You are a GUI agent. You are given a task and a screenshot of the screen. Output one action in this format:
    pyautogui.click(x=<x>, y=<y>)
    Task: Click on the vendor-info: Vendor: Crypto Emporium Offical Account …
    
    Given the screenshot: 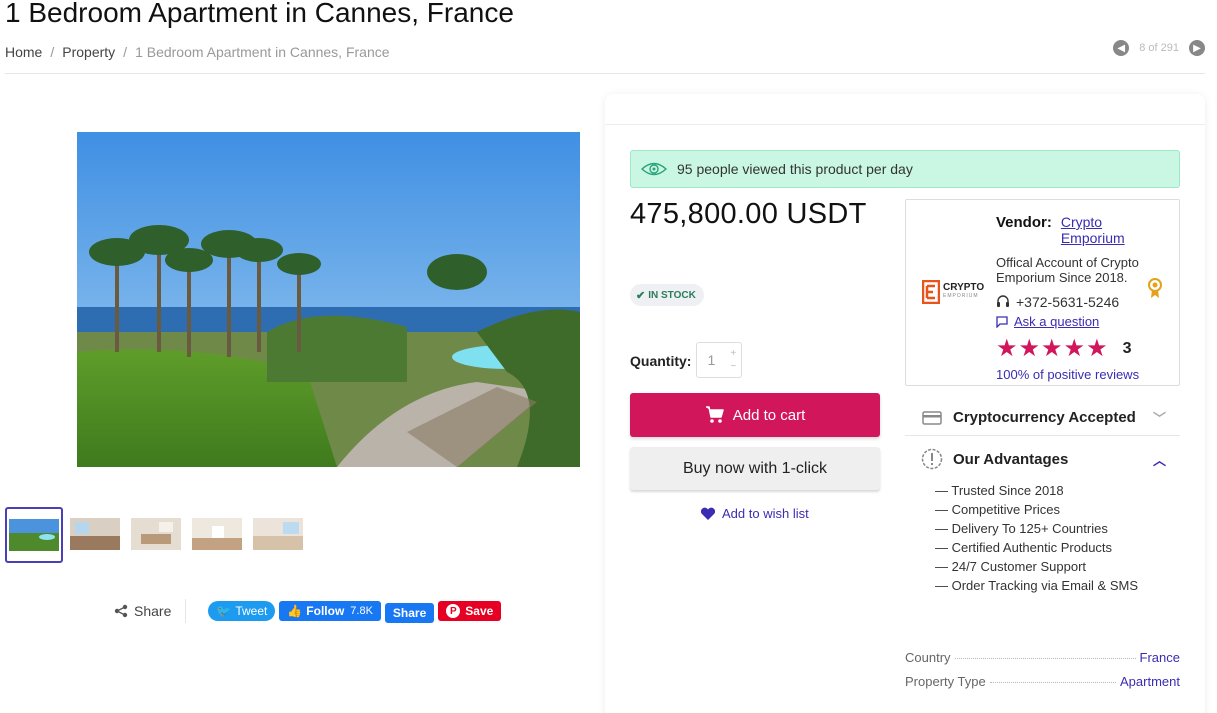 What is the action you would take?
    pyautogui.click(x=1076, y=298)
    